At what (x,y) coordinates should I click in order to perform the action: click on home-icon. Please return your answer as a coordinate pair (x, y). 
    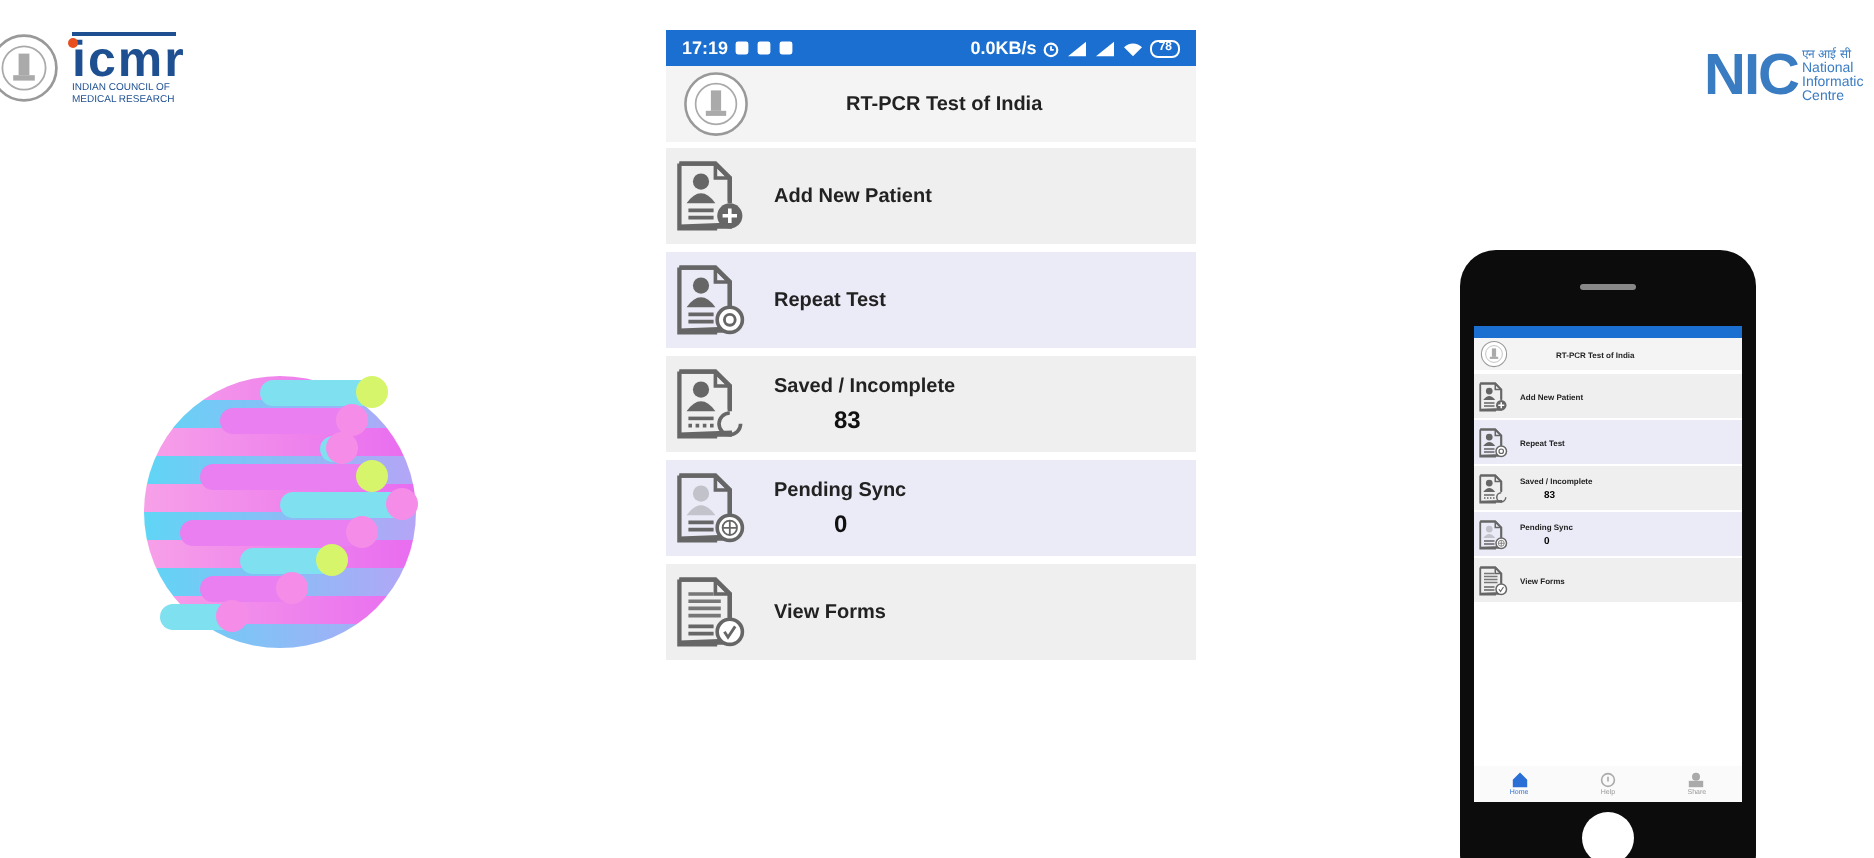
    Looking at the image, I should click on (1519, 780).